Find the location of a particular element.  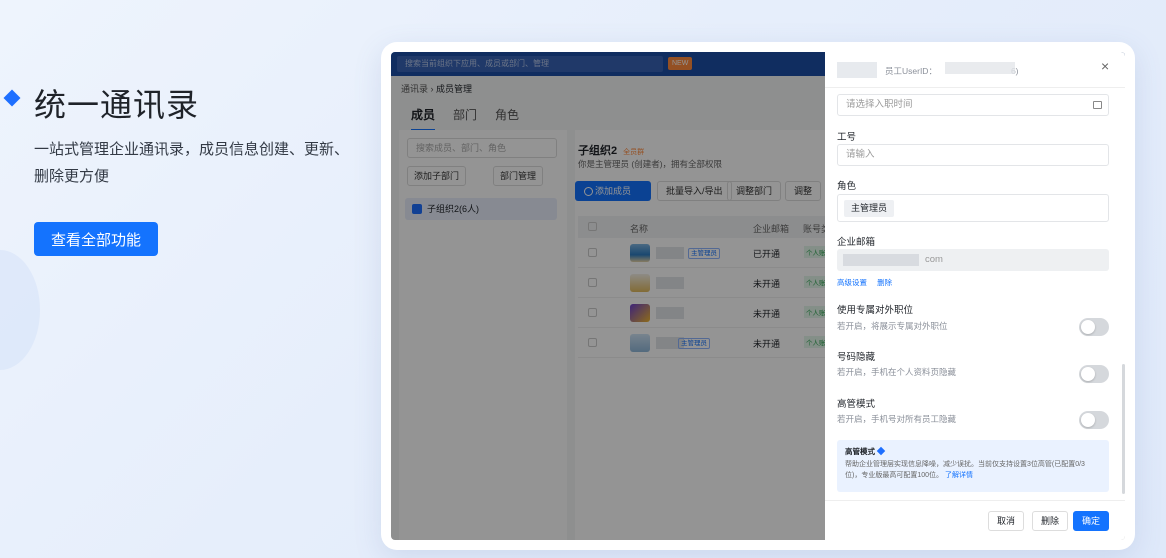

close-icon: × is located at coordinates (1105, 66).